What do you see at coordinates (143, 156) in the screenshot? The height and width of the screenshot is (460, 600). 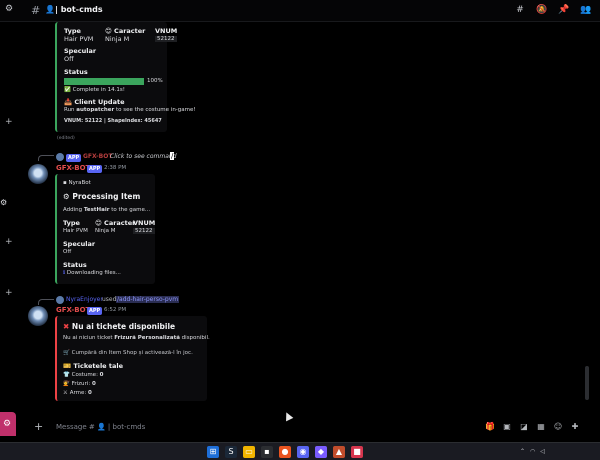 I see `reply-text: Click to see command` at bounding box center [143, 156].